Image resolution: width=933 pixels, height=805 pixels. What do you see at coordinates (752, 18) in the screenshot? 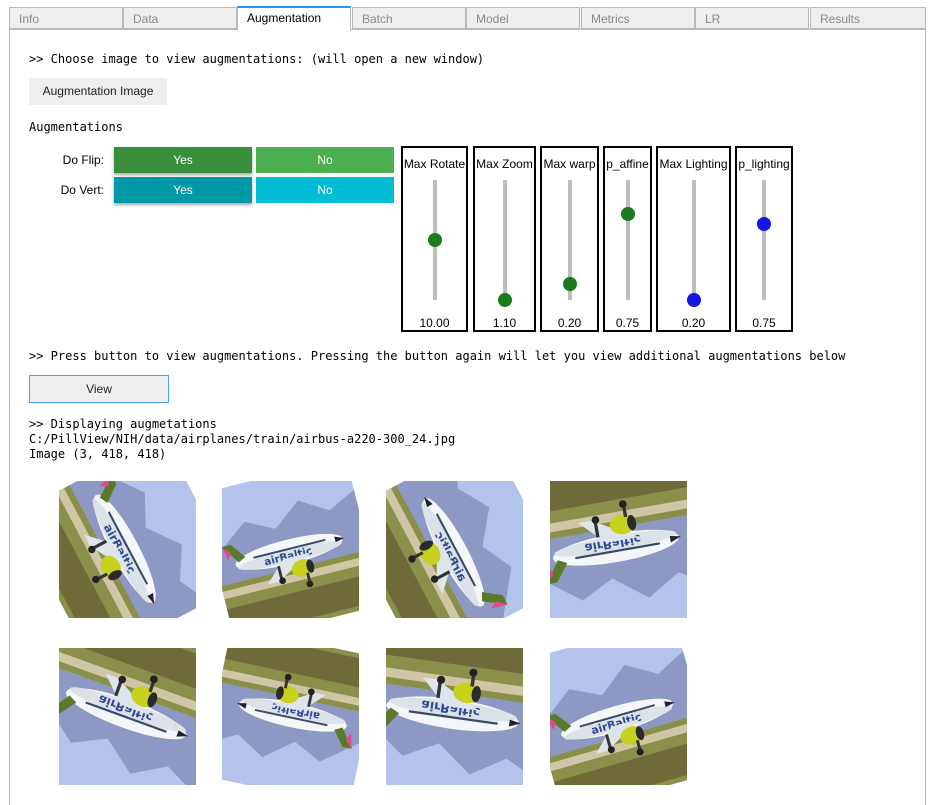
I see `tab-lr: LR` at bounding box center [752, 18].